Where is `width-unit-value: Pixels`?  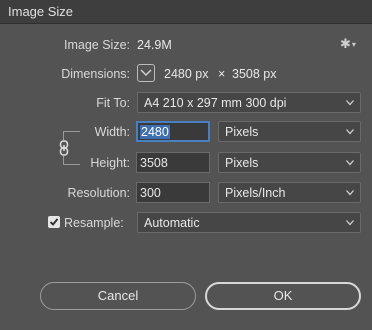 width-unit-value: Pixels is located at coordinates (242, 132).